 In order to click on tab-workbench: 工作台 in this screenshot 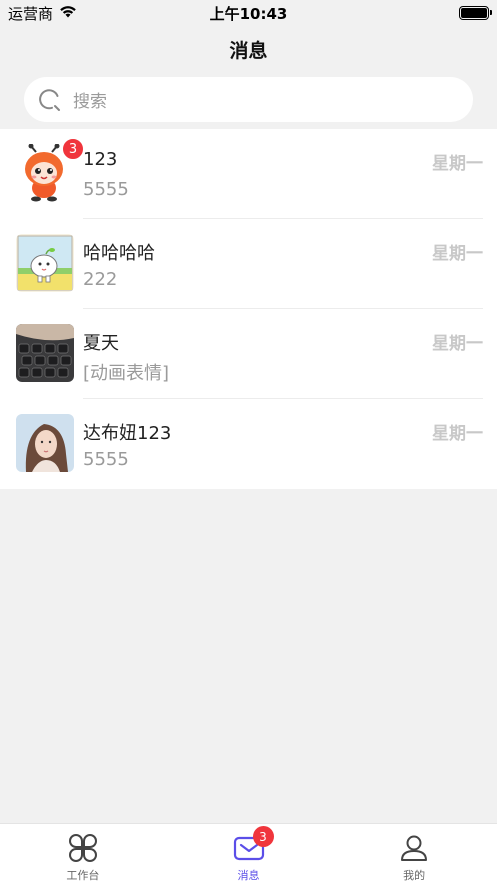, I will do `click(83, 853)`.